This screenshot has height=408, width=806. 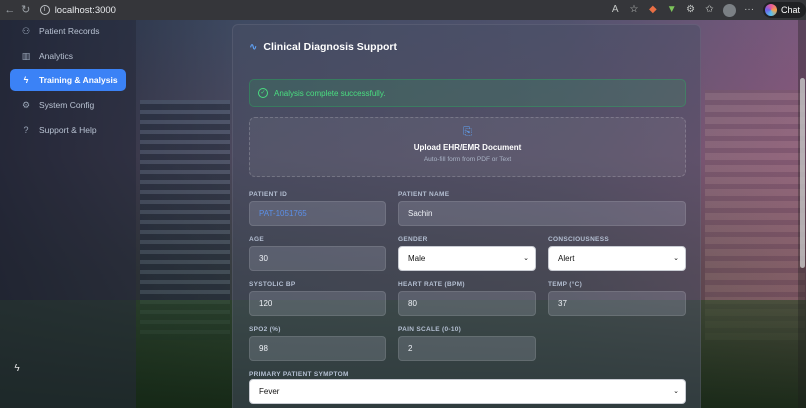 What do you see at coordinates (653, 10) in the screenshot?
I see `extension-icon: ◆` at bounding box center [653, 10].